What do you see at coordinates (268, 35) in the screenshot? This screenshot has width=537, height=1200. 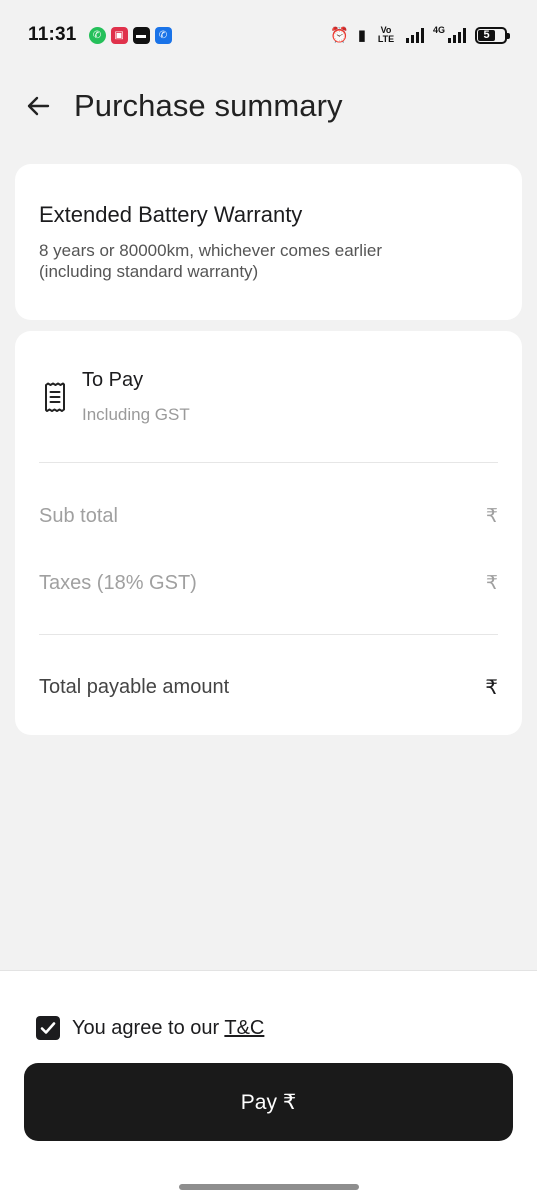 I see `status-bar: 11:31 ✆ ▣ ▬ ✆ ⏰ ▮ Vo LTE 4G 5` at bounding box center [268, 35].